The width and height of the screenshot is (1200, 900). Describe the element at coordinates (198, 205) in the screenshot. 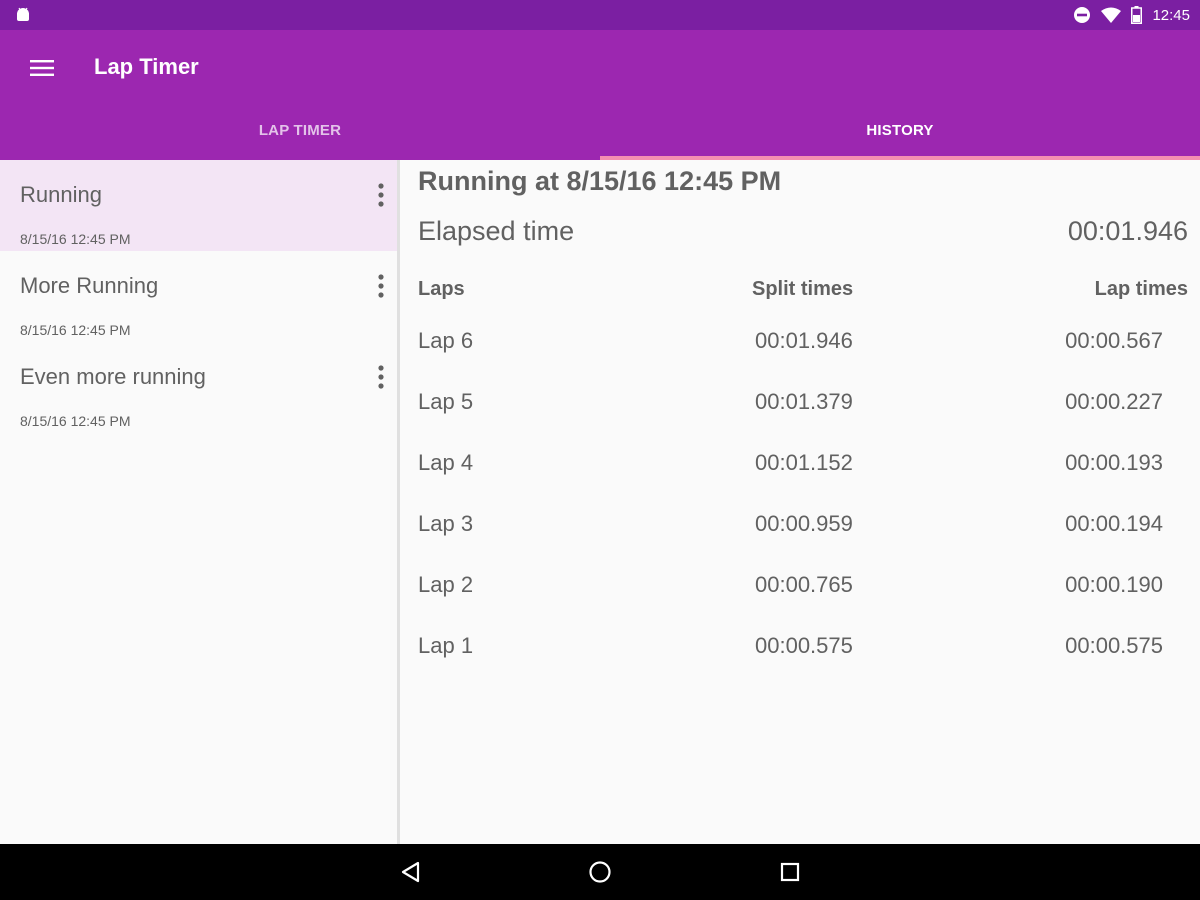

I see `session-item: Running 8/15/16 12:45 PM` at that location.